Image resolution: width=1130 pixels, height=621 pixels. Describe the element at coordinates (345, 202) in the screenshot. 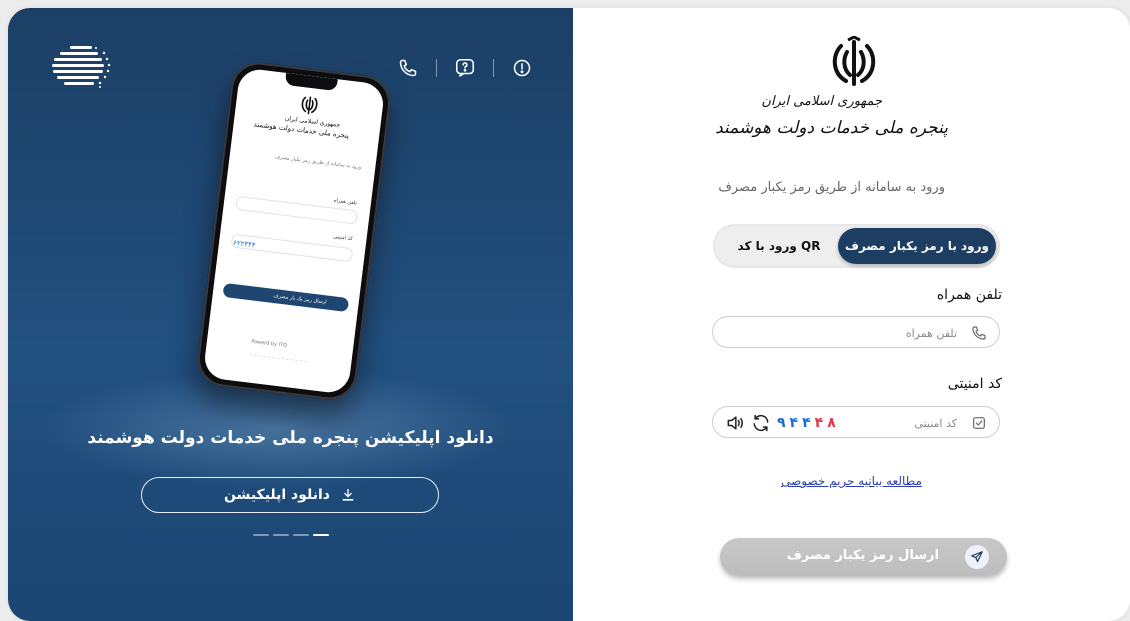

I see `phone-phone-label: تلفن همراه` at that location.